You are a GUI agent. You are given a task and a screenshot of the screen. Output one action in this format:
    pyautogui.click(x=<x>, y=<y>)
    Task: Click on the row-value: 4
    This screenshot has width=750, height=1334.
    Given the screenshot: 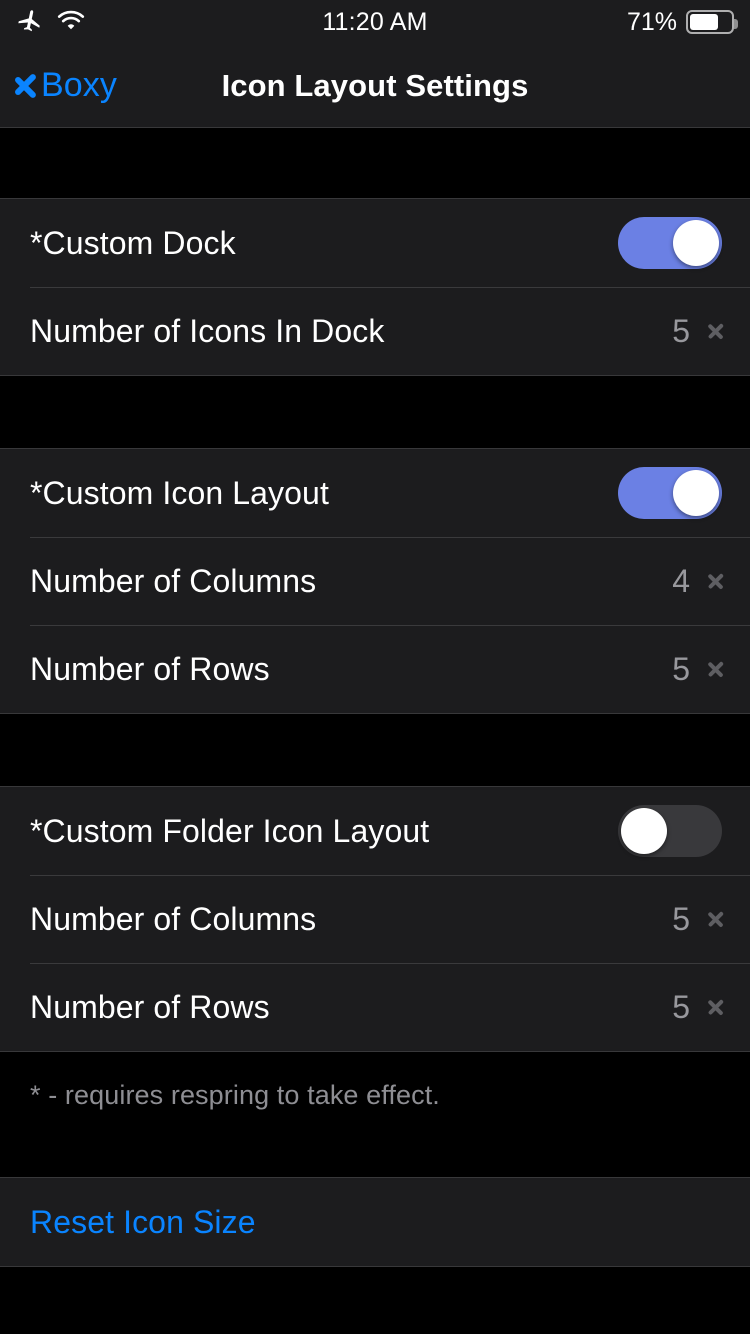 What is the action you would take?
    pyautogui.click(x=681, y=580)
    